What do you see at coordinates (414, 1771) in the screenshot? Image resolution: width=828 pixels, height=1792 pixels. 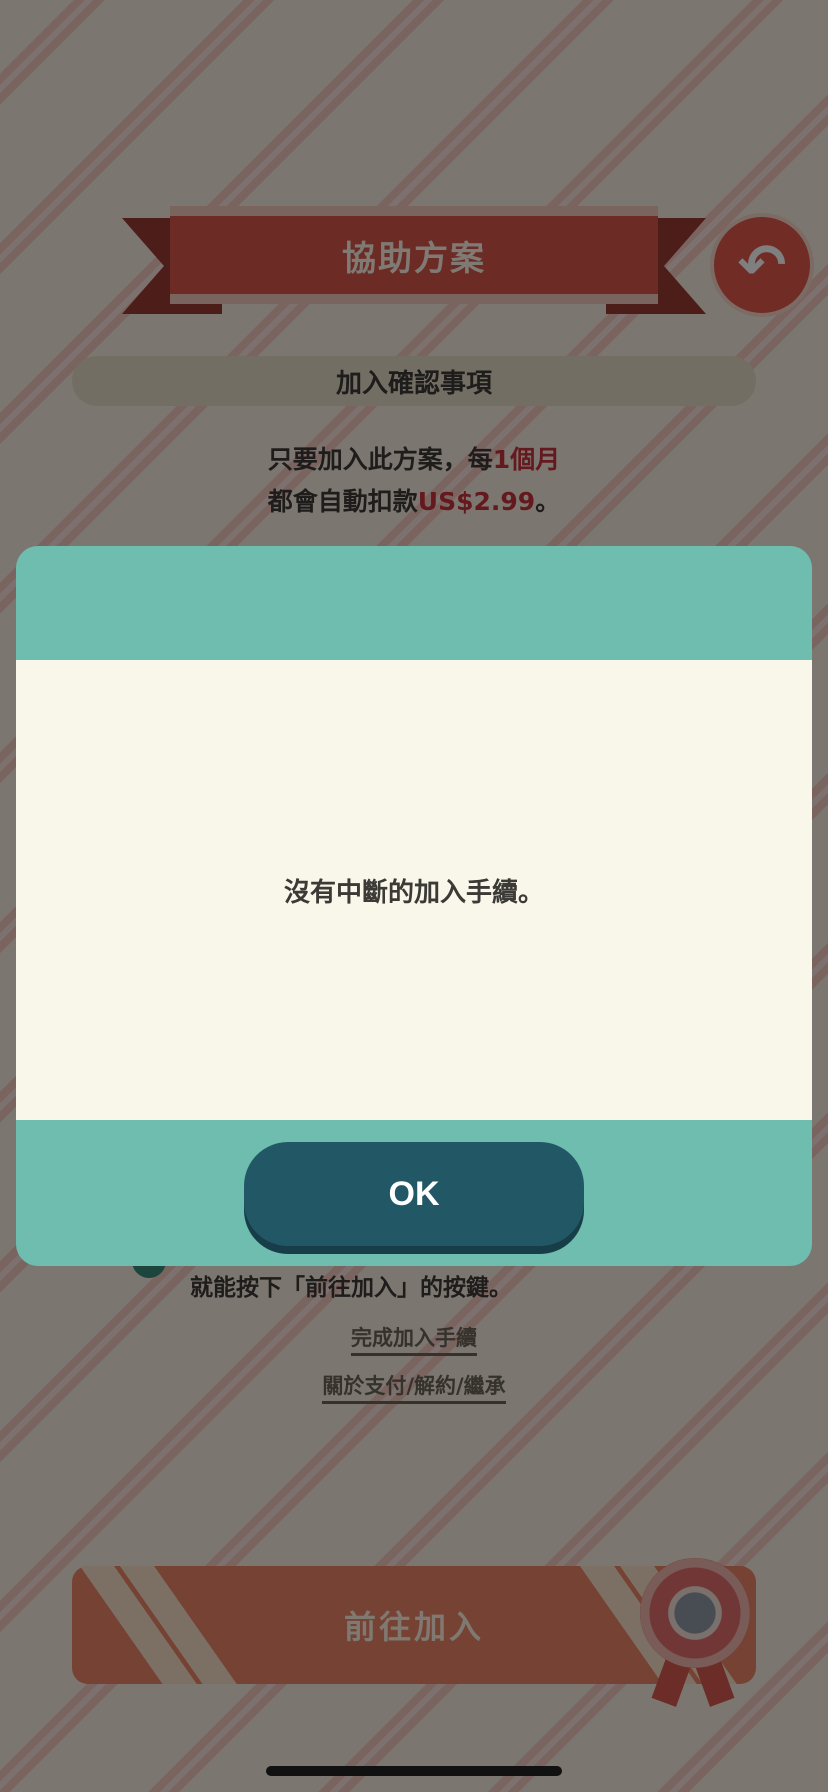 I see `home-indicator` at bounding box center [414, 1771].